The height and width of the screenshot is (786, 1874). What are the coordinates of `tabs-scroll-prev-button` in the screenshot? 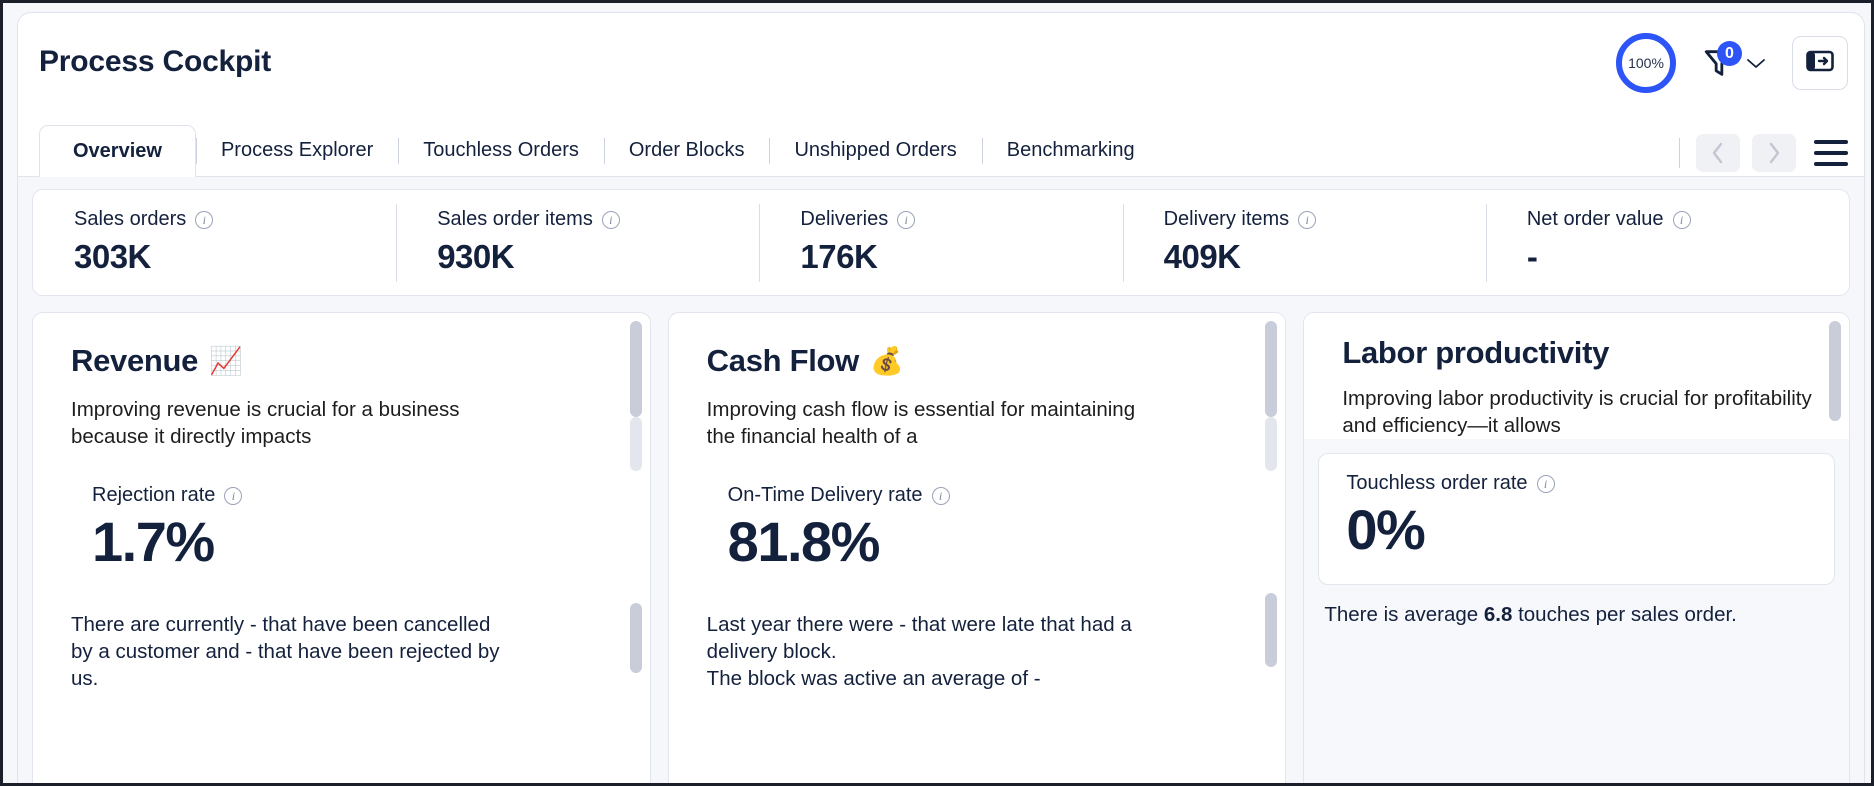 It's located at (1718, 153).